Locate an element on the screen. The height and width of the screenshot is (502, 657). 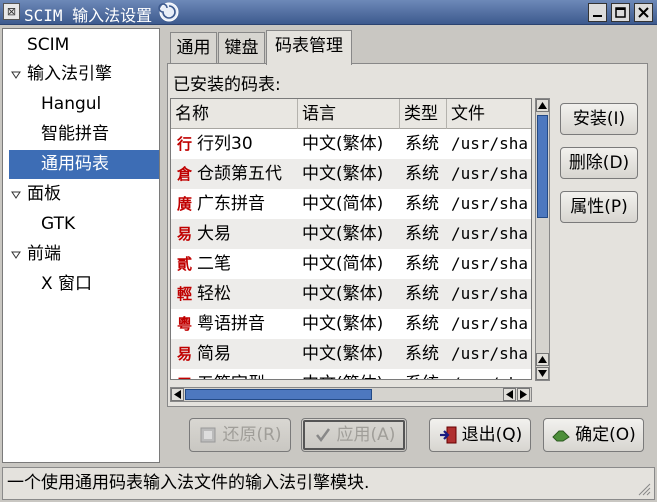
ok-button: 确定(O) is located at coordinates (593, 435).